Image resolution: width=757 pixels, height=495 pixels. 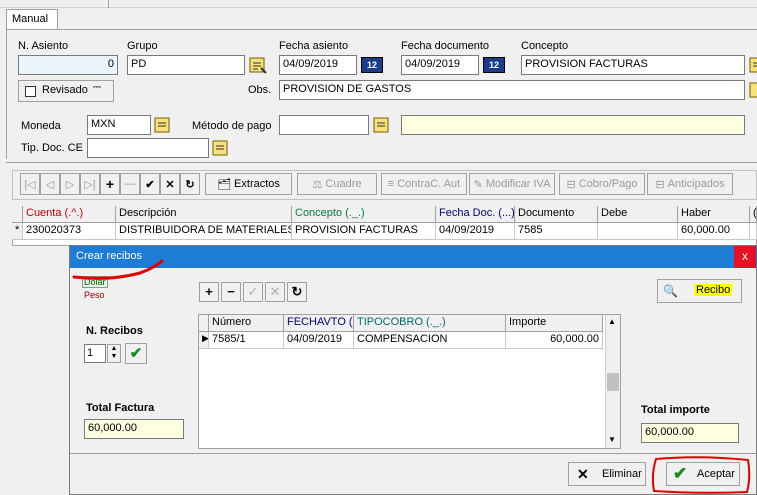 I want to click on nav-next-button: ▷, so click(x=70, y=184).